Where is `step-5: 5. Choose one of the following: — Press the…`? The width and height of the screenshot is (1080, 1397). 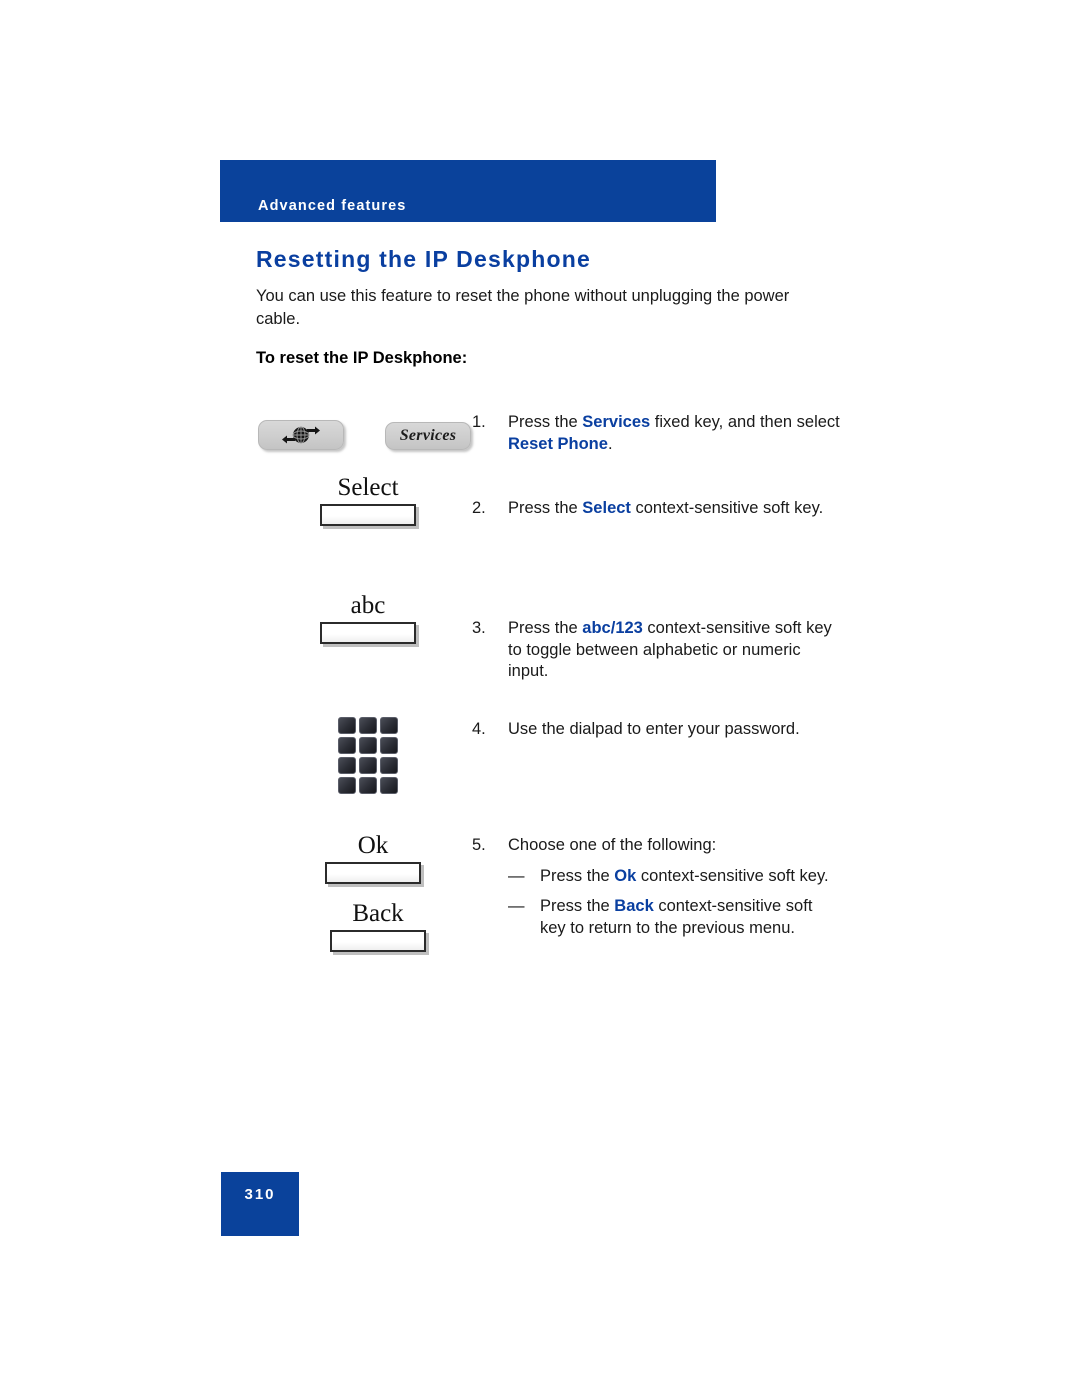 step-5: 5. Choose one of the following: — Press the… is located at coordinates (652, 887).